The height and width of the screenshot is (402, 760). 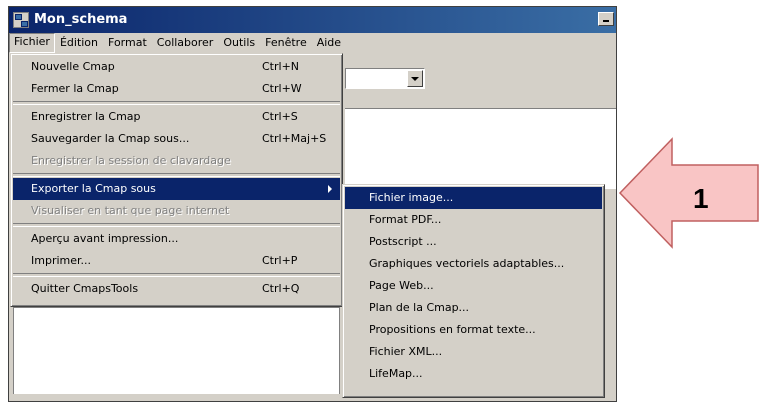 I want to click on menu-fenetre: Fenêtre, so click(x=286, y=43).